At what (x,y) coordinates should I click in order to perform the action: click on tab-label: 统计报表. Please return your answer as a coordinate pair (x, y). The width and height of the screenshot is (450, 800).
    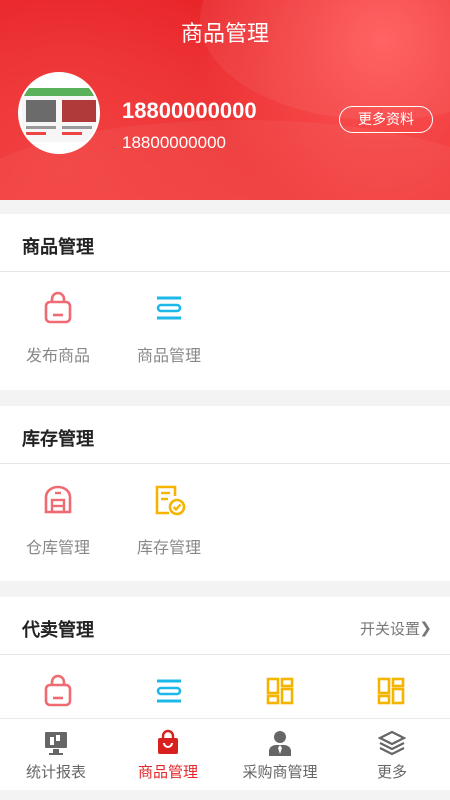
    Looking at the image, I should click on (55, 772).